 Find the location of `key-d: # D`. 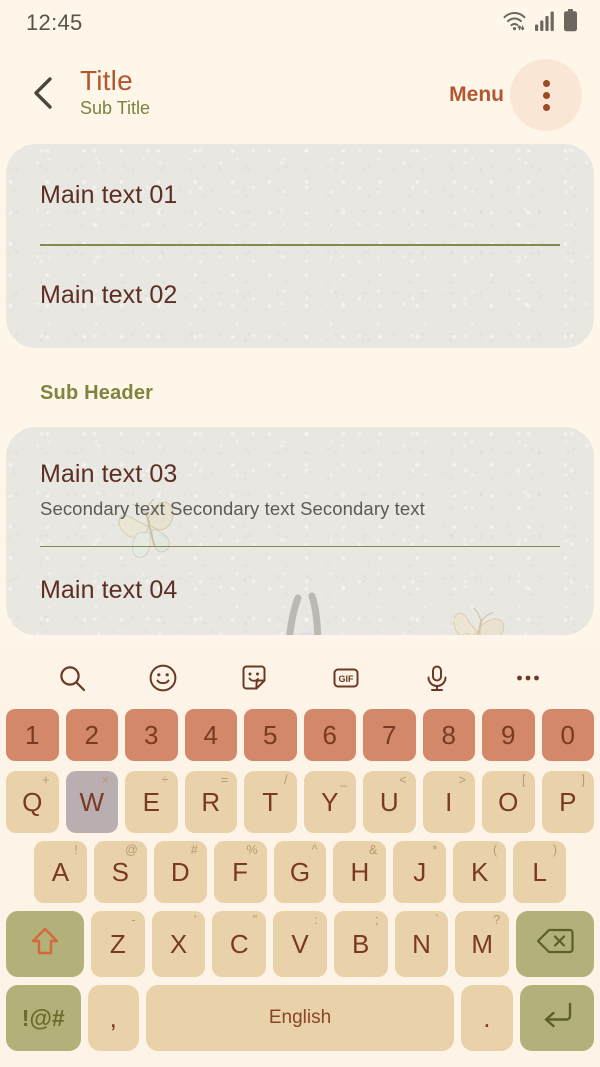

key-d: # D is located at coordinates (180, 872).